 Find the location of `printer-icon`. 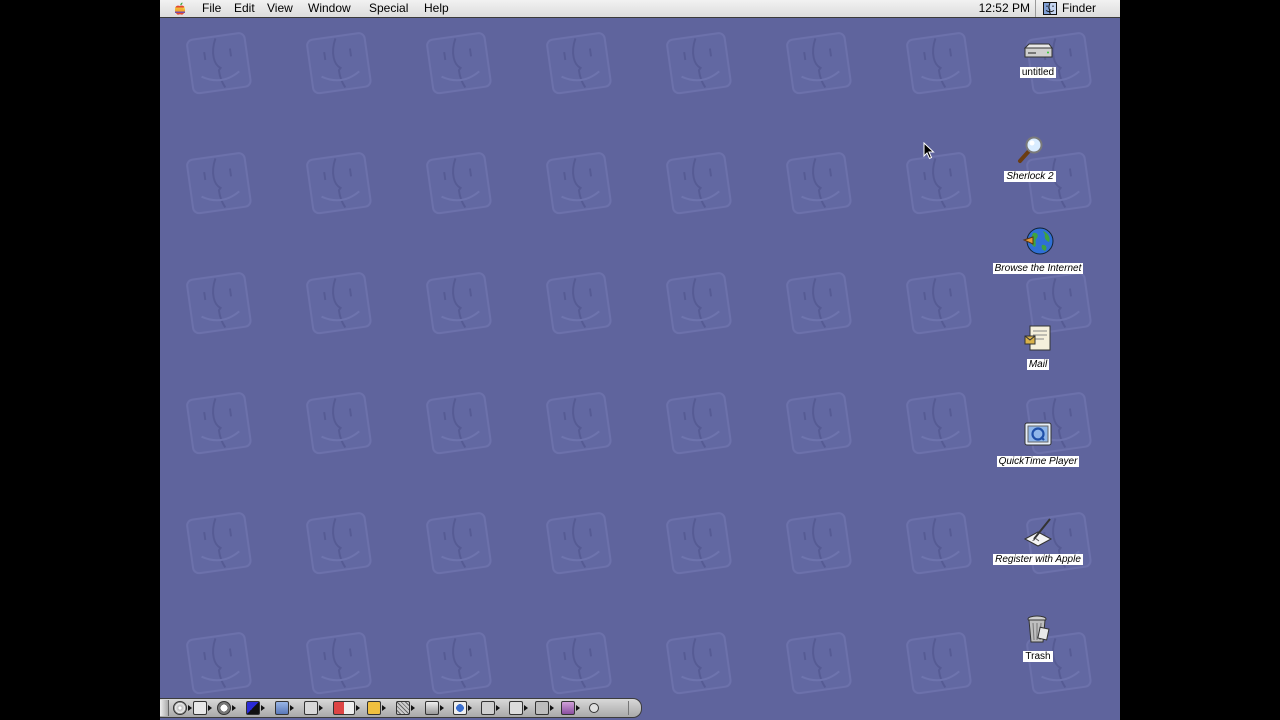

printer-icon is located at coordinates (405, 708).